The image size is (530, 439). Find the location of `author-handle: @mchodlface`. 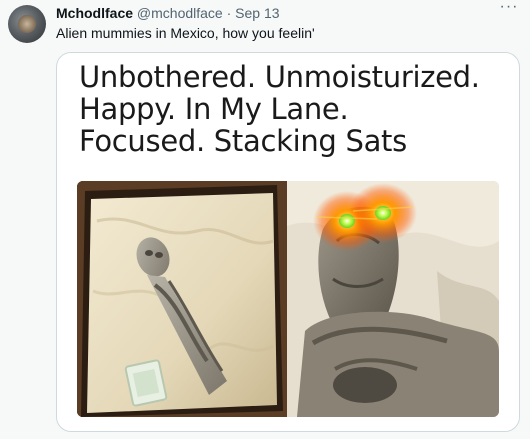

author-handle: @mchodlface is located at coordinates (180, 13).